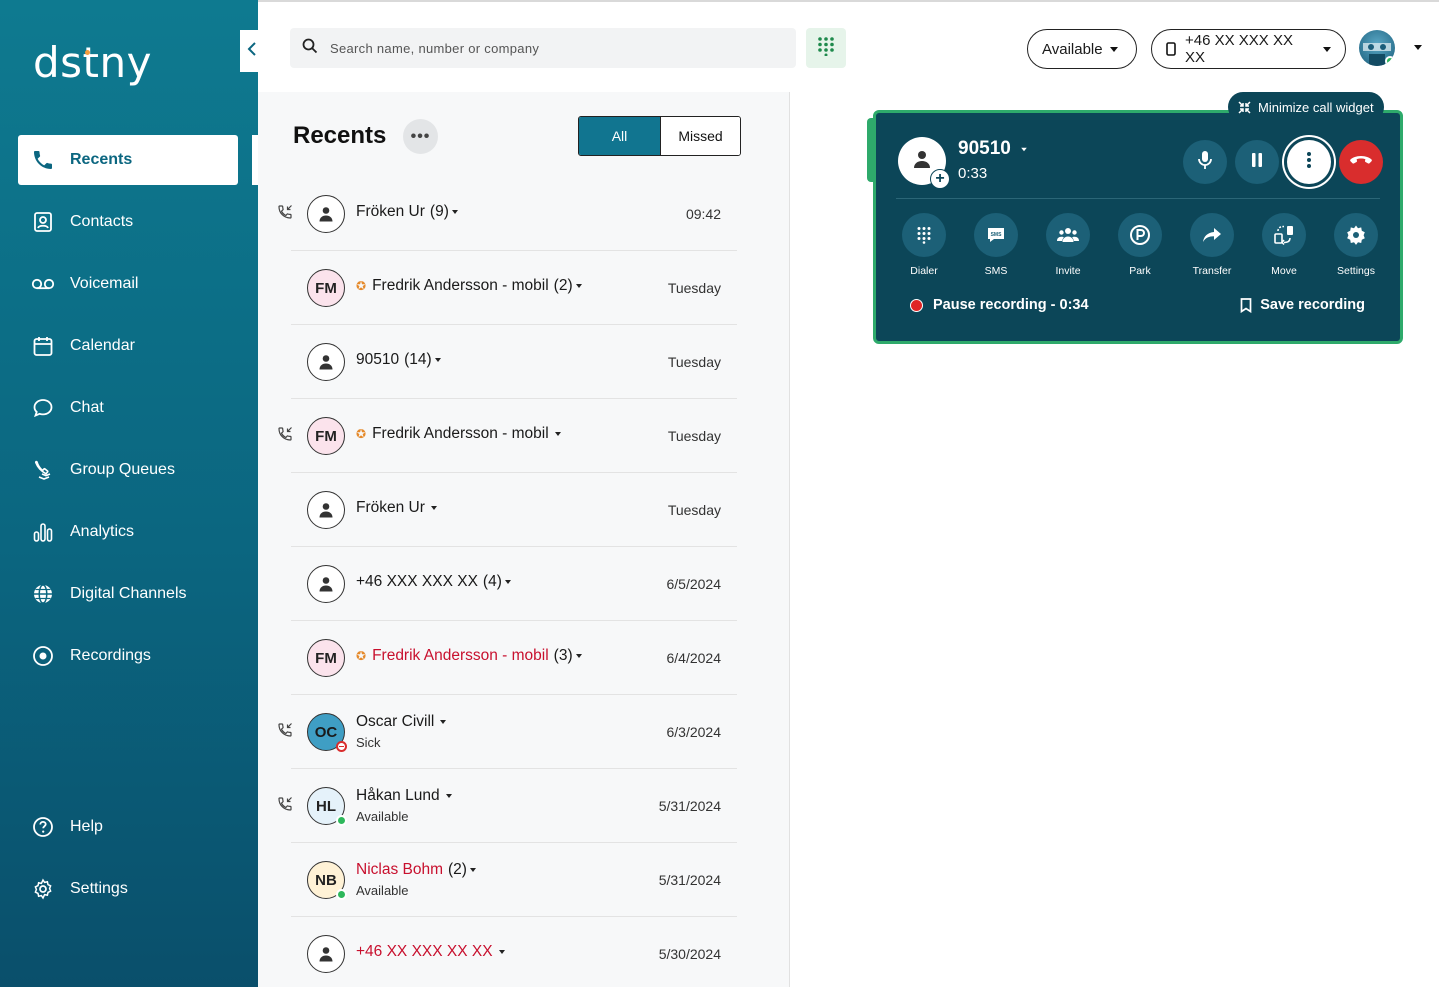 This screenshot has width=1439, height=987. What do you see at coordinates (694, 658) in the screenshot?
I see `call-time: 6/4/2024` at bounding box center [694, 658].